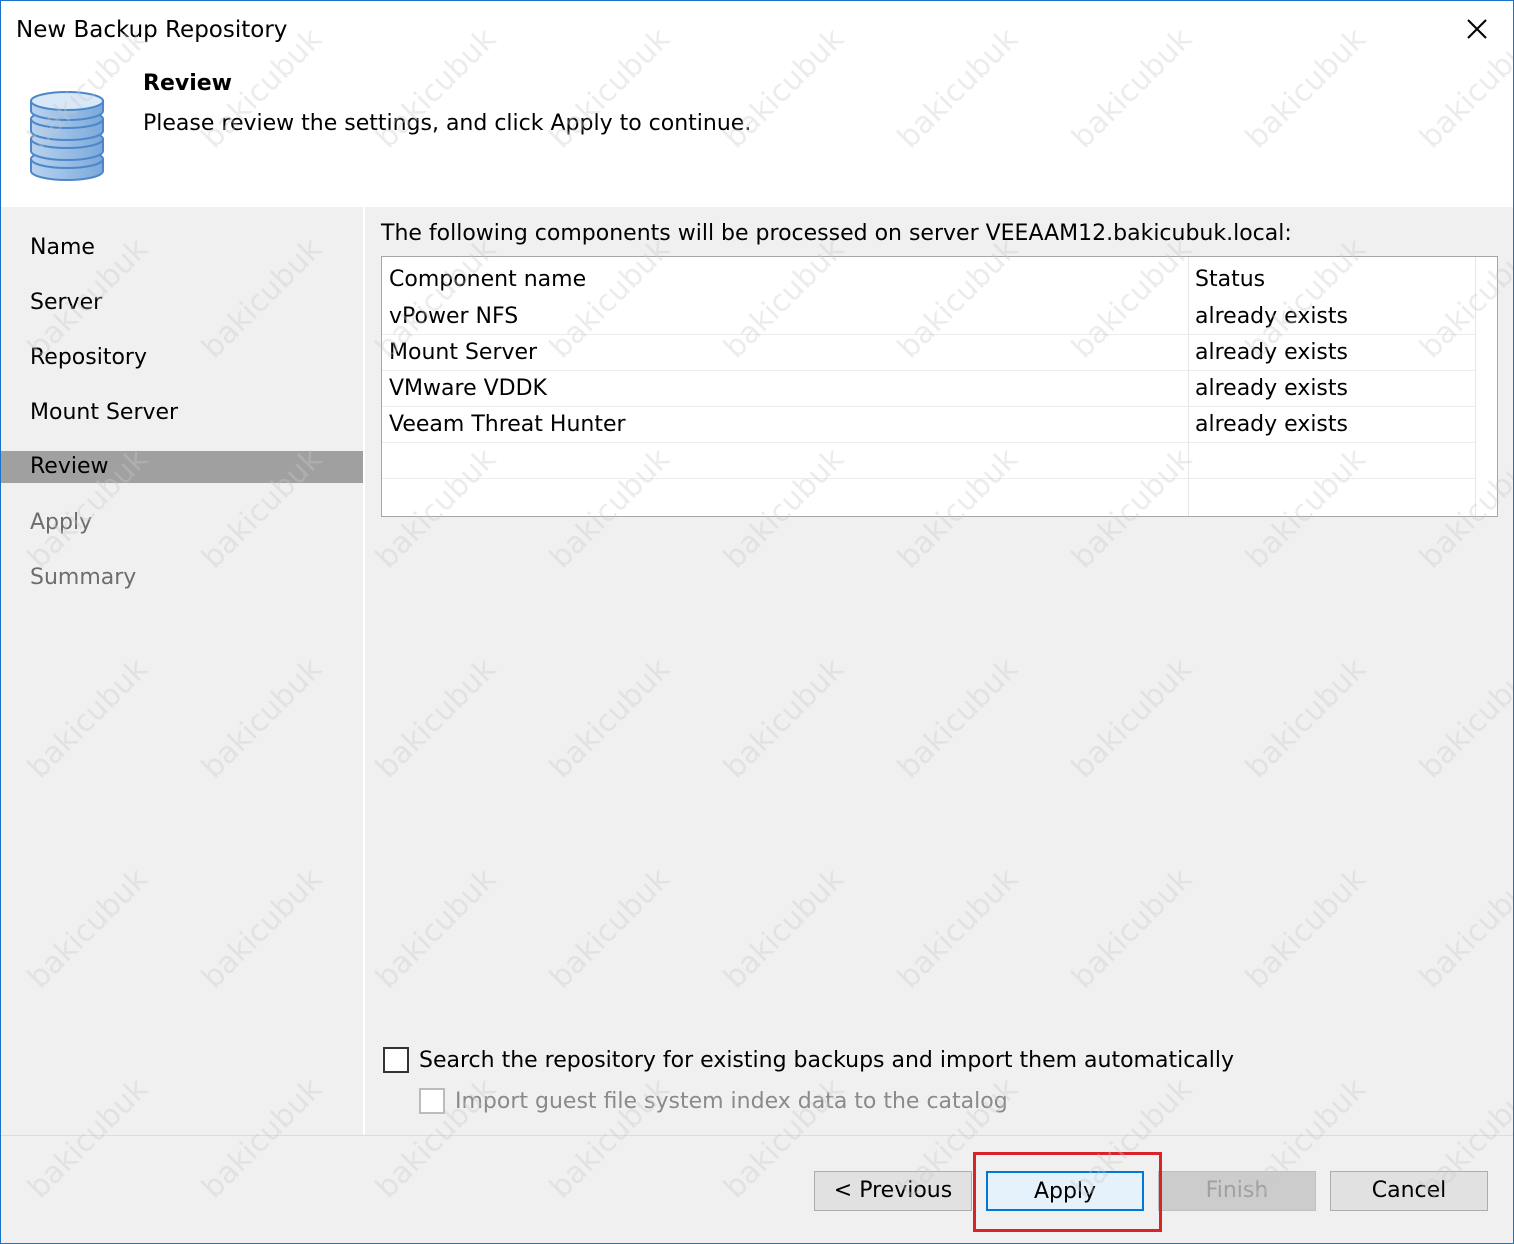 This screenshot has height=1244, width=1514. Describe the element at coordinates (182, 358) in the screenshot. I see `sidebar-item-repository: Repository` at that location.